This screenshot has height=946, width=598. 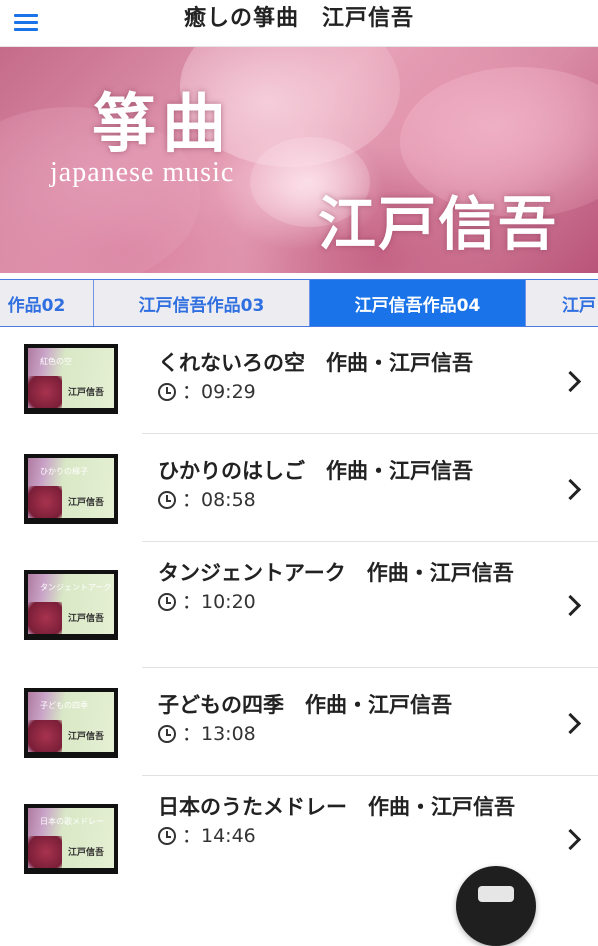 What do you see at coordinates (348, 602) in the screenshot?
I see `song-duration-line: ：10:20` at bounding box center [348, 602].